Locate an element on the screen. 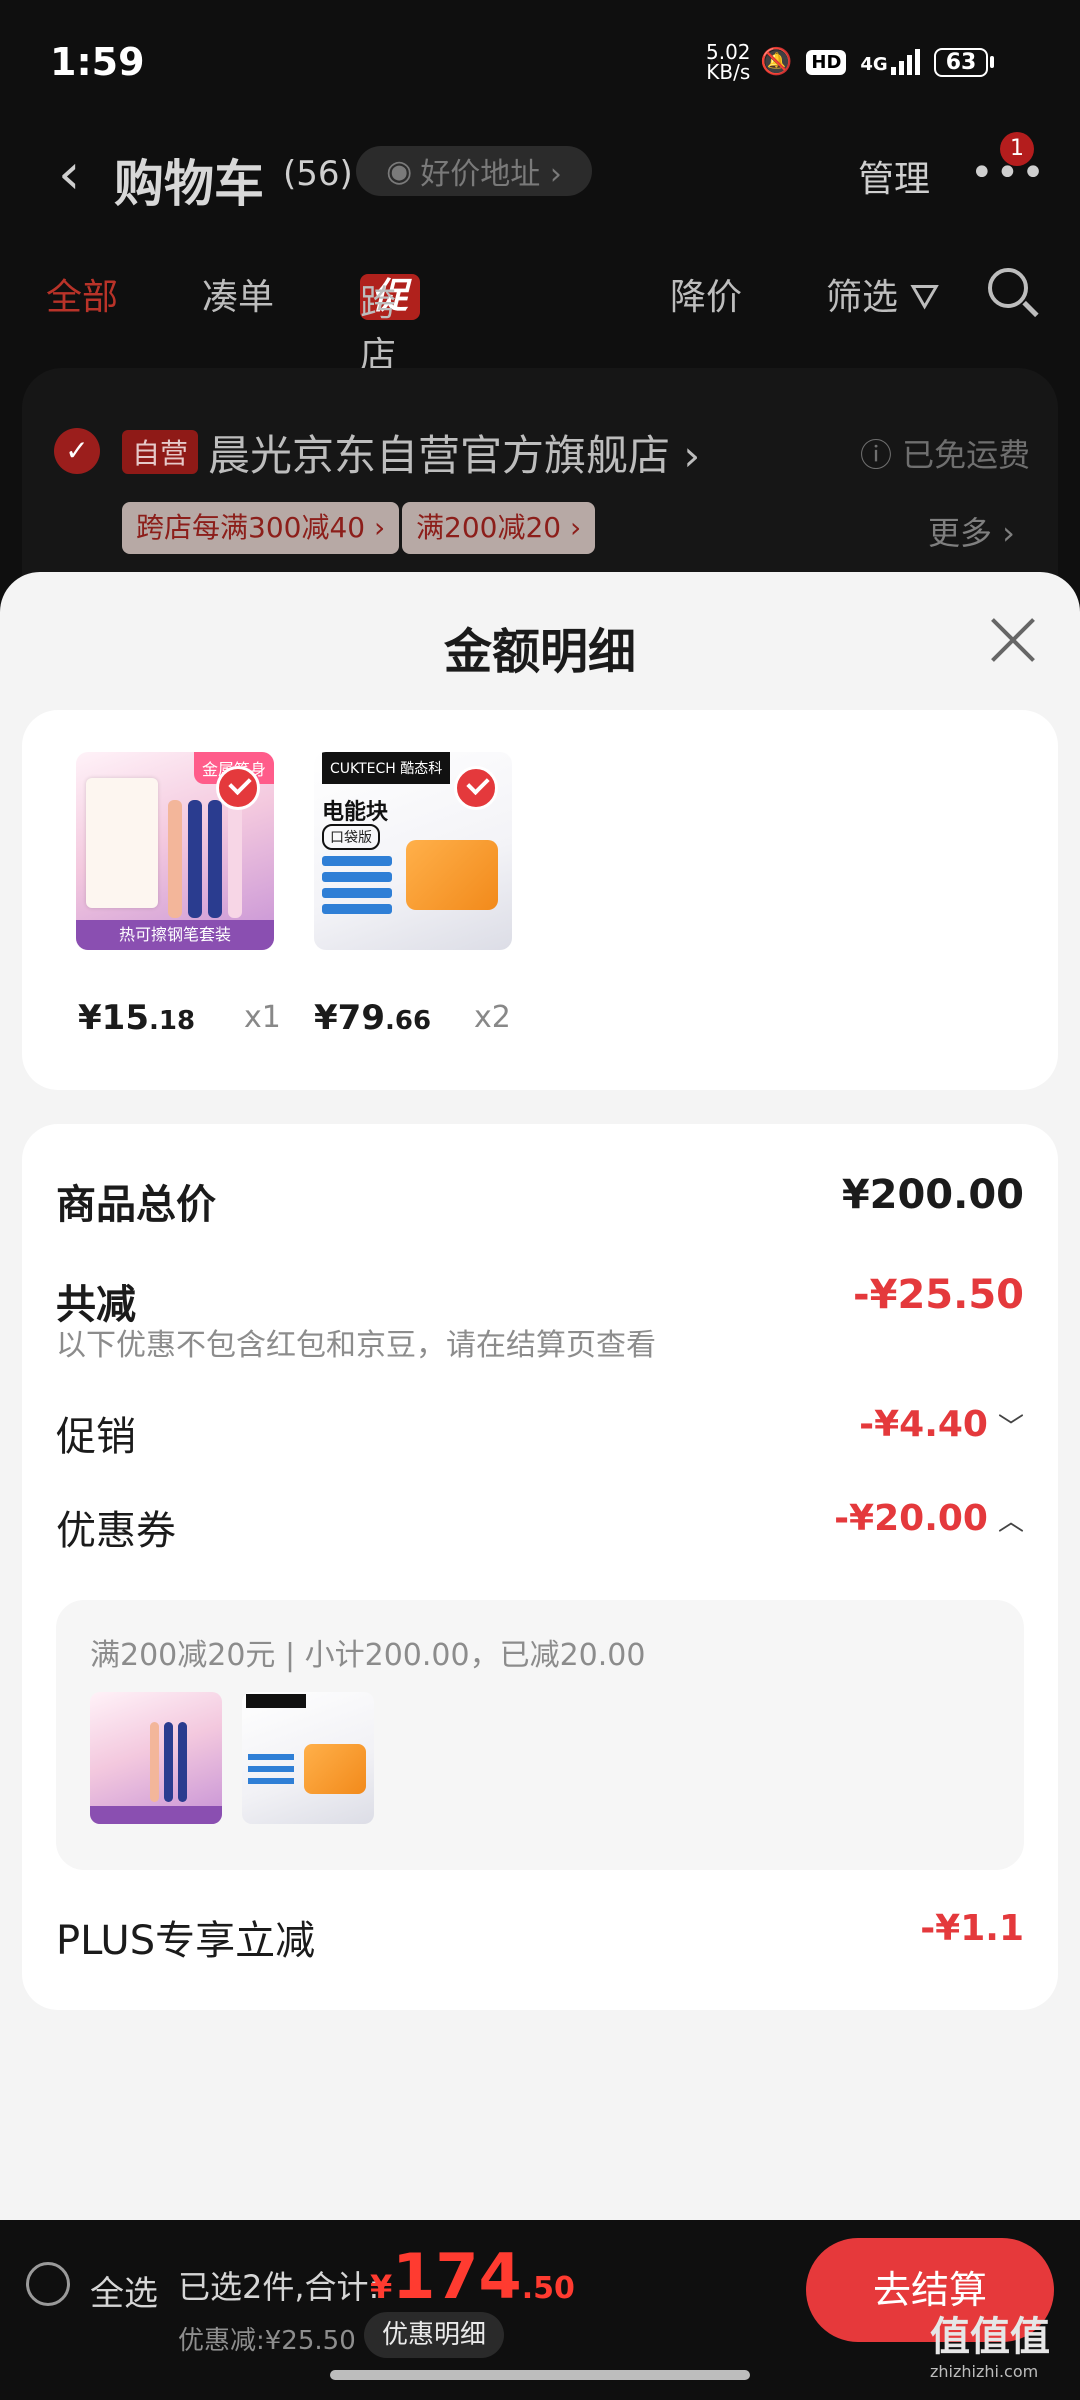 The height and width of the screenshot is (2400, 1080). coupon-label: 优惠券 is located at coordinates (116, 1531).